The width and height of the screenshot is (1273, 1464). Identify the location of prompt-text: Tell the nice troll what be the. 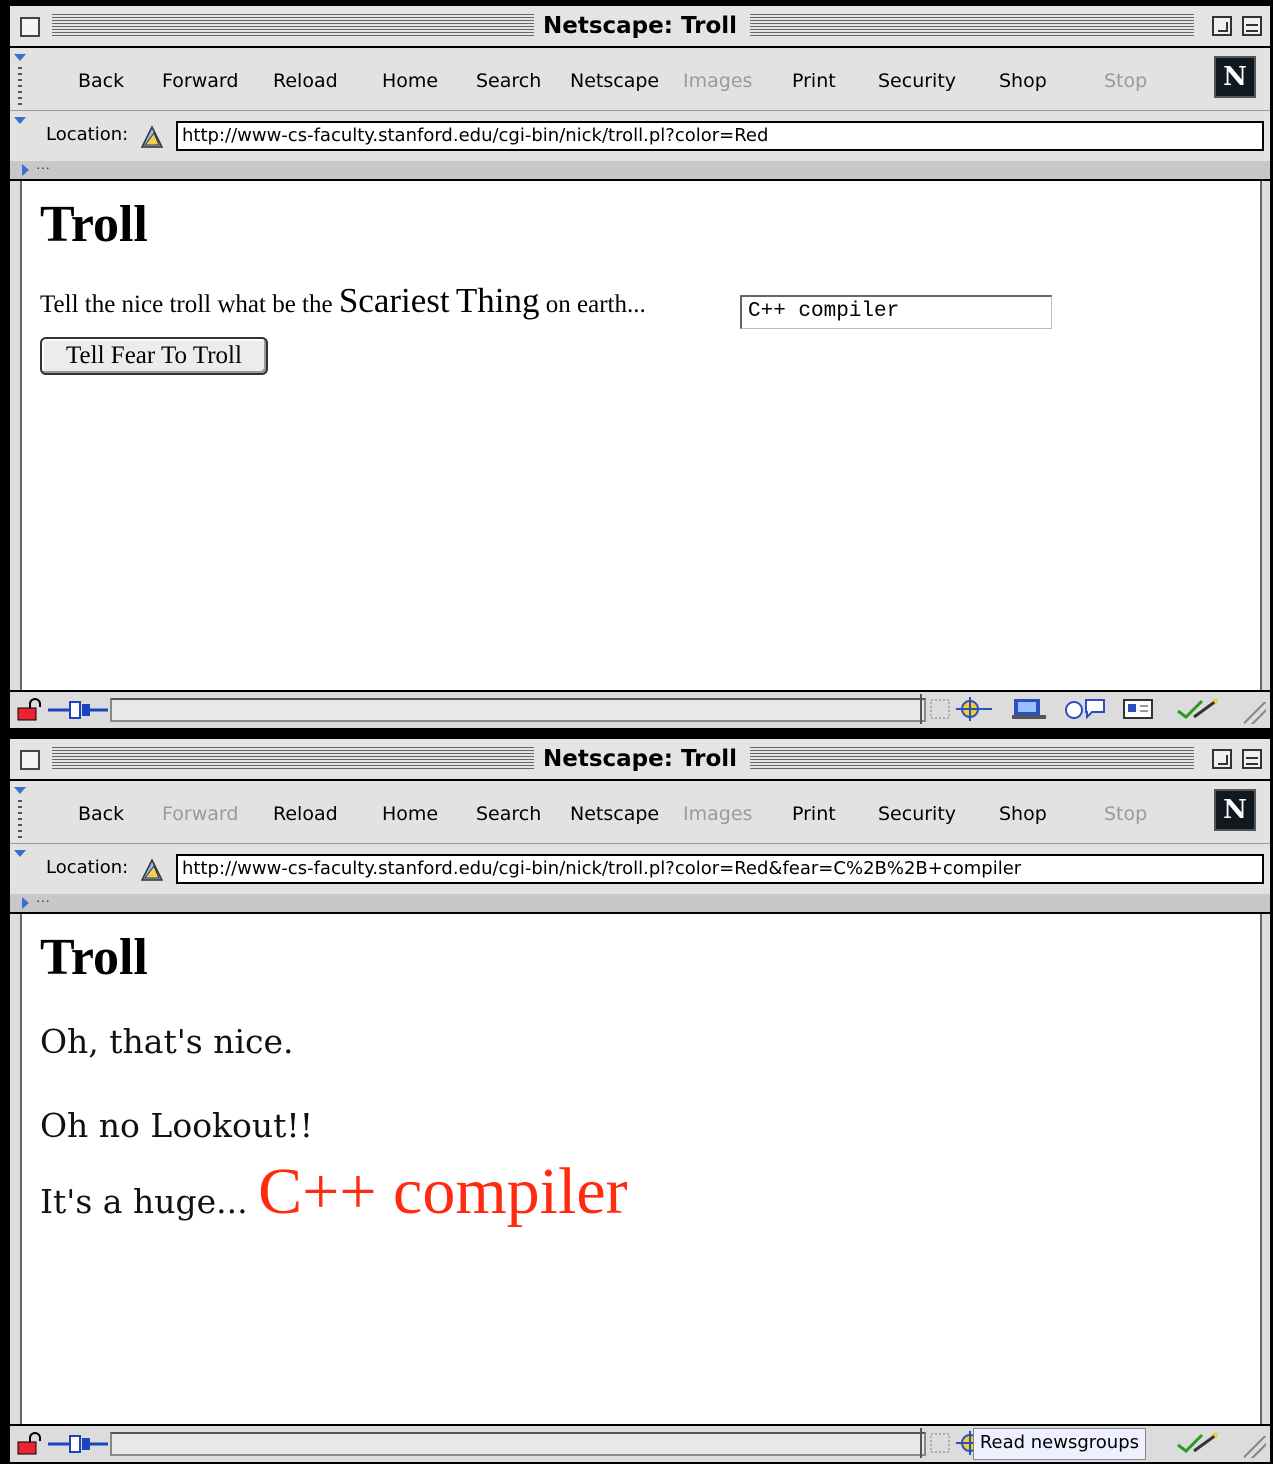
(189, 304).